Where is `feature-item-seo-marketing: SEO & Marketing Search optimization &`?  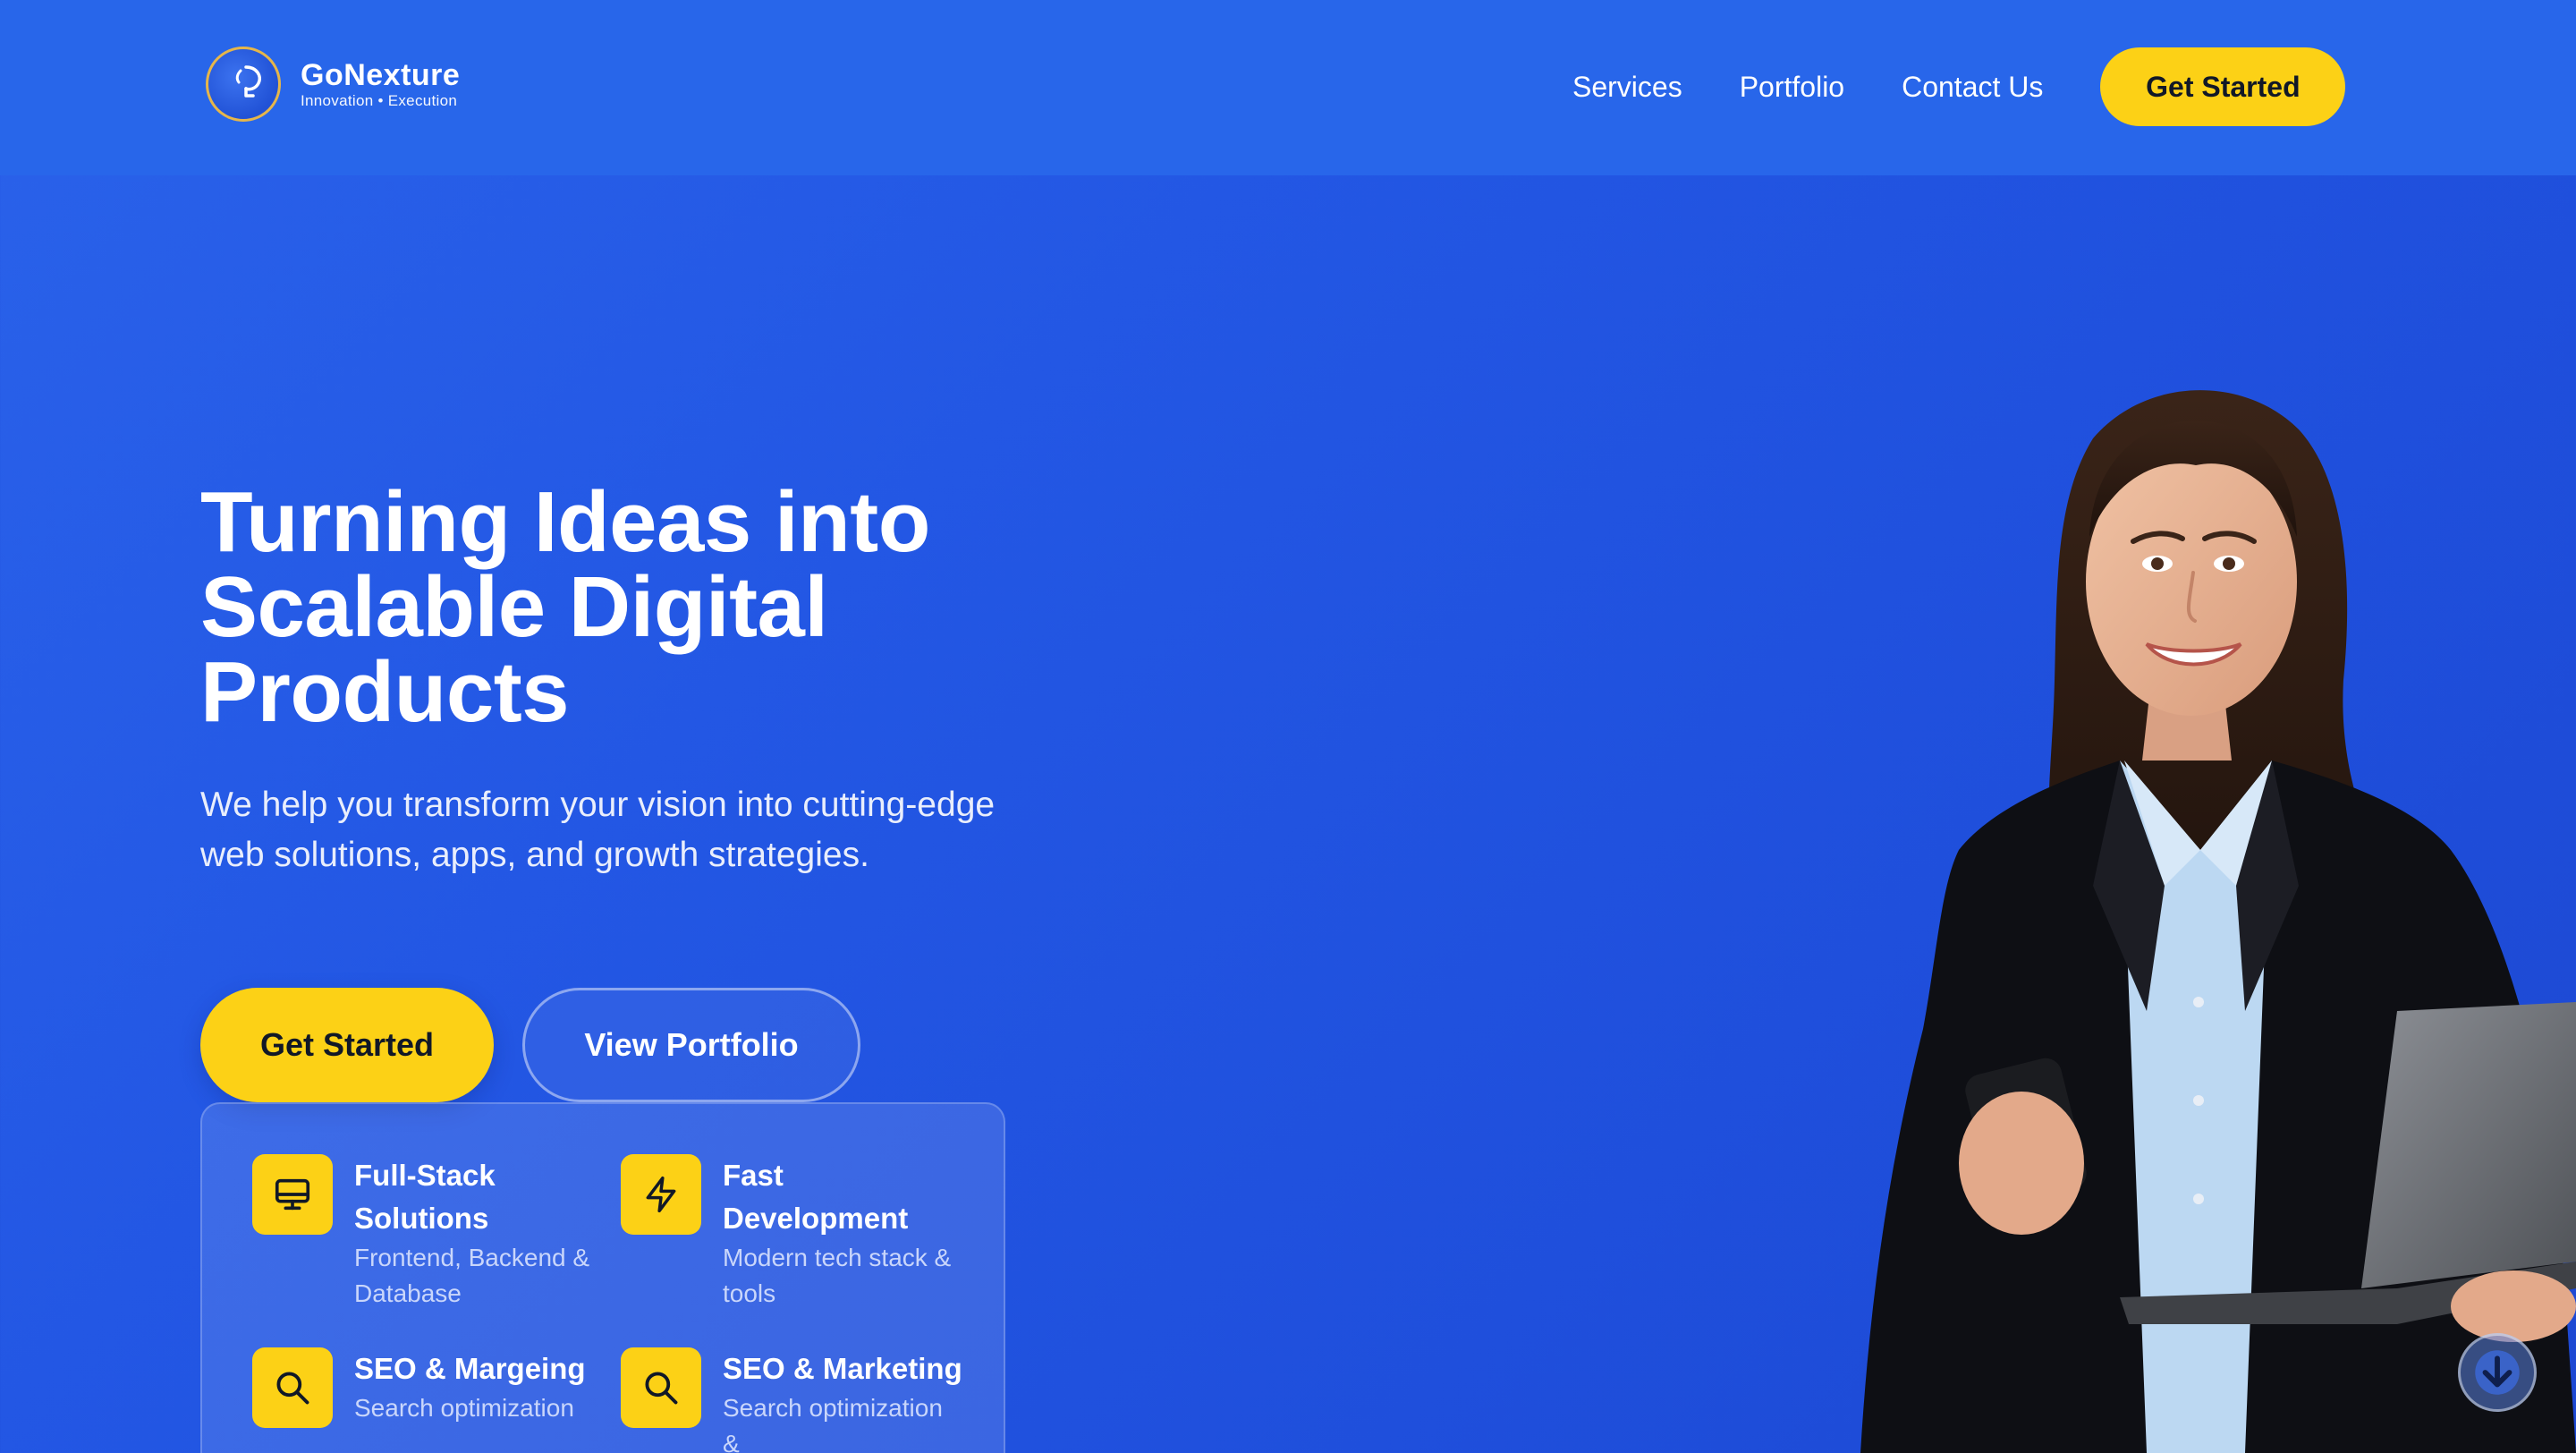 feature-item-seo-marketing: SEO & Marketing Search optimization & is located at coordinates (792, 1400).